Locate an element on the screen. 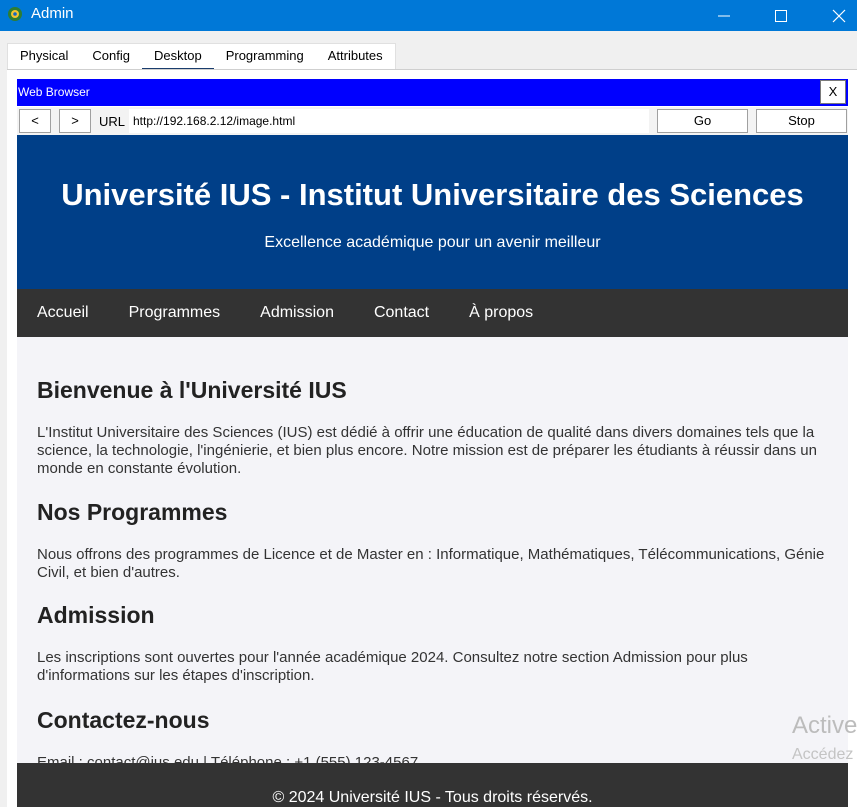  tab-attributes: Attributes is located at coordinates (355, 56).